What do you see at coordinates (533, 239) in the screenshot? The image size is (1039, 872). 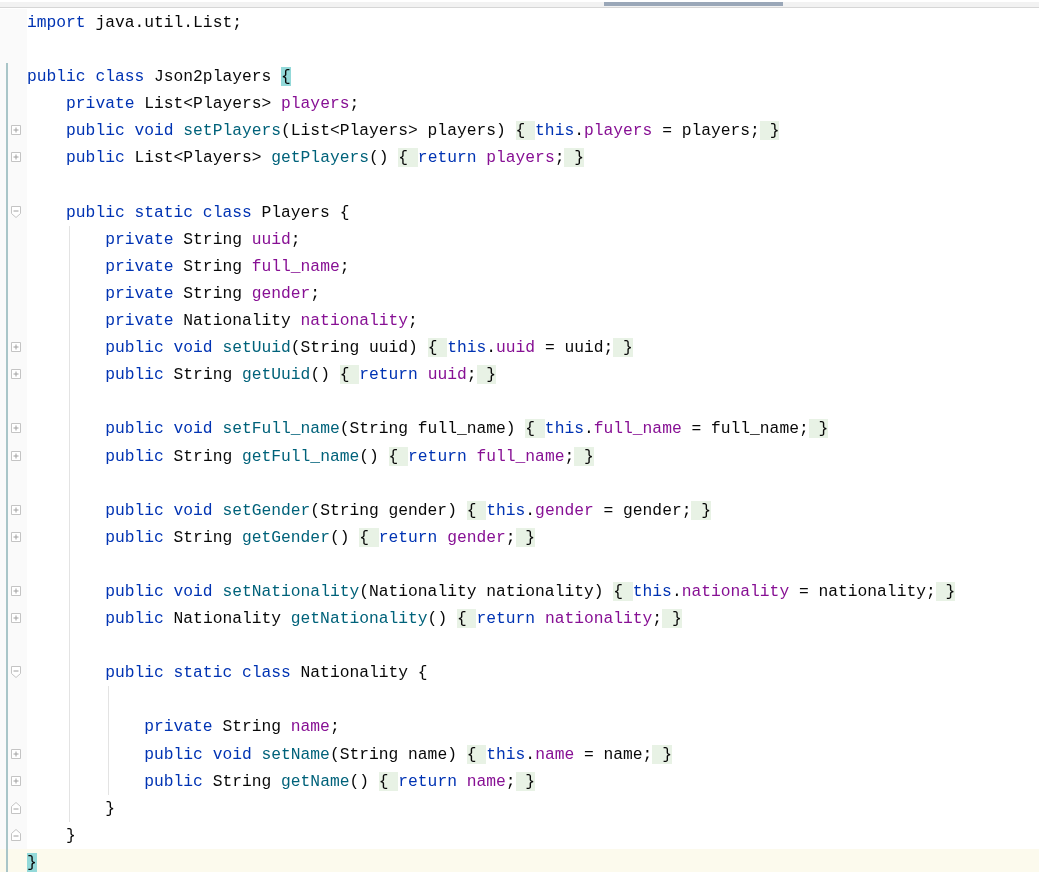 I see `editor-line: private String uuid;` at bounding box center [533, 239].